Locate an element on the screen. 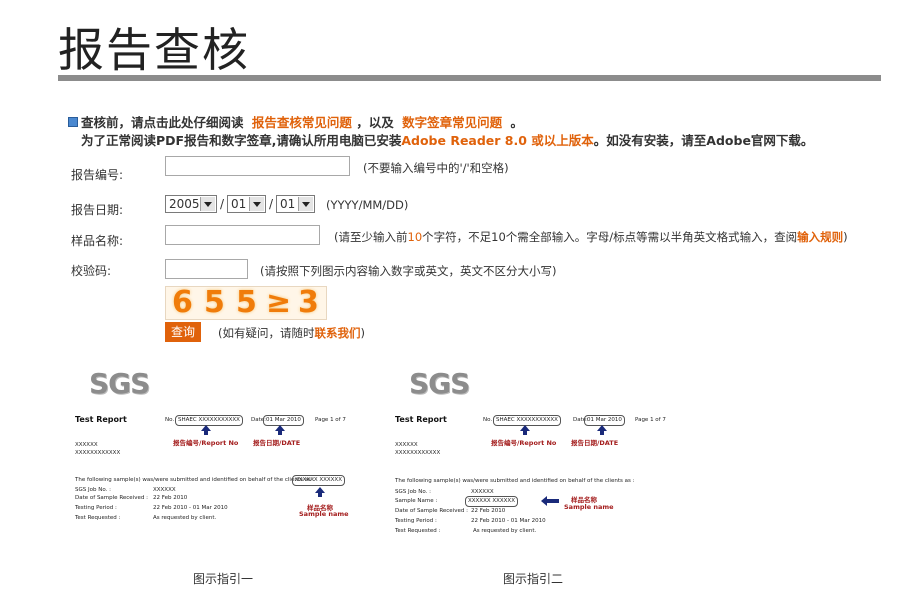 The width and height of the screenshot is (900, 600). title-divider is located at coordinates (469, 78).